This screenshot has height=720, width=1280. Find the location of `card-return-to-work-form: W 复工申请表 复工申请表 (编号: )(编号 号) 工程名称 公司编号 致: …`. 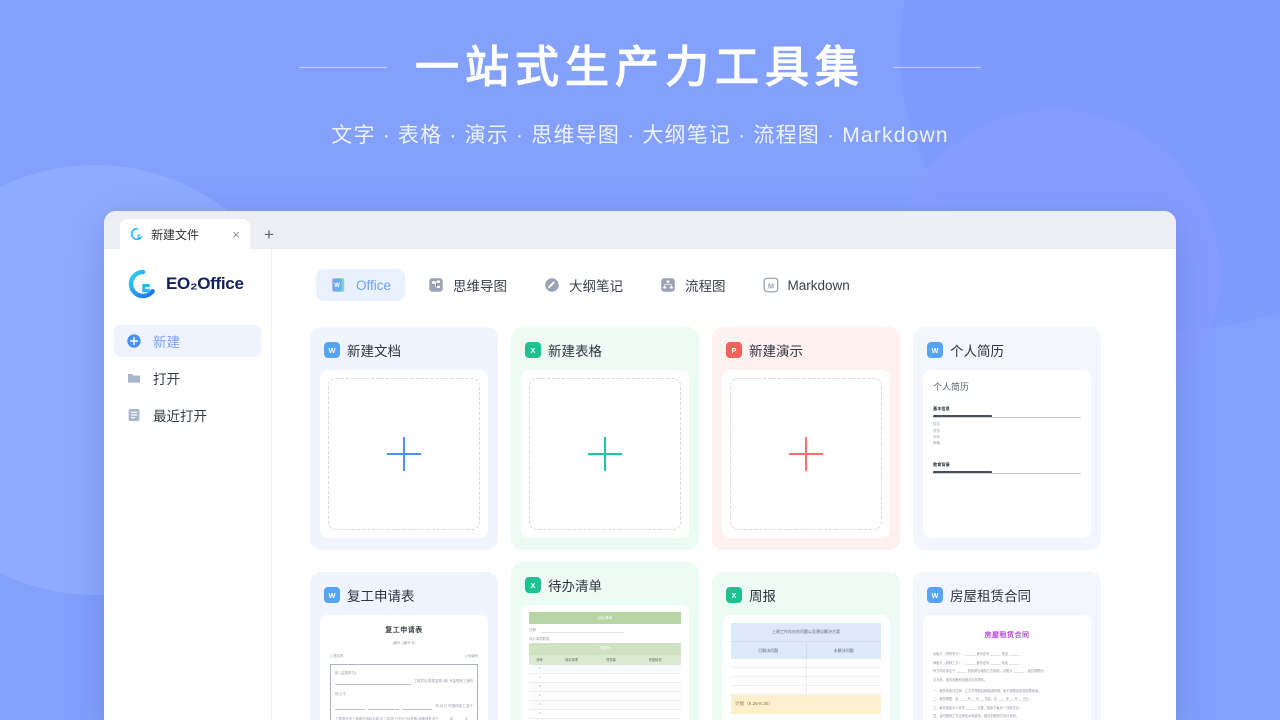

card-return-to-work-form: W 复工申请表 复工申请表 (编号: )(编号 号) 工程名称 公司编号 致: … is located at coordinates (404, 646).